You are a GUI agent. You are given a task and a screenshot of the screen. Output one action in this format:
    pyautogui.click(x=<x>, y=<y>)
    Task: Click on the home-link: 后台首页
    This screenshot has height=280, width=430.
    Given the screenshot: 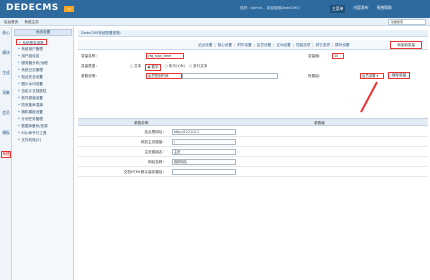 What is the action you would take?
    pyautogui.click(x=11, y=22)
    